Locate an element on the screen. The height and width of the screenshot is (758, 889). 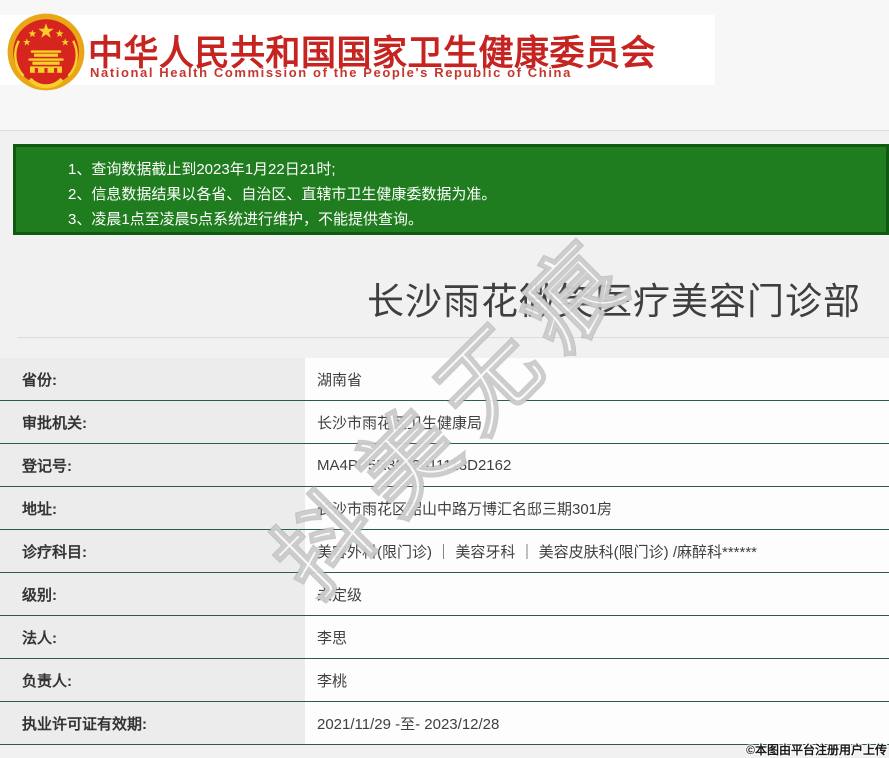
table-row: 省份: 湖南省 is located at coordinates (444, 379).